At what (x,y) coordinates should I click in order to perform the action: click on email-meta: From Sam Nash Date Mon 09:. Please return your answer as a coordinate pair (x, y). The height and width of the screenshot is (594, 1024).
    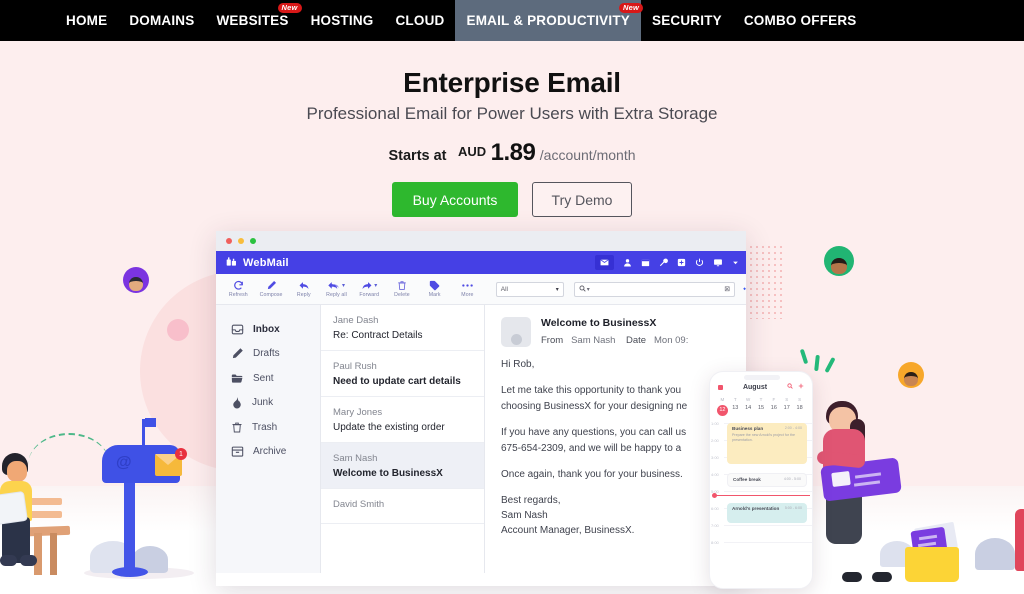
    Looking at the image, I should click on (614, 340).